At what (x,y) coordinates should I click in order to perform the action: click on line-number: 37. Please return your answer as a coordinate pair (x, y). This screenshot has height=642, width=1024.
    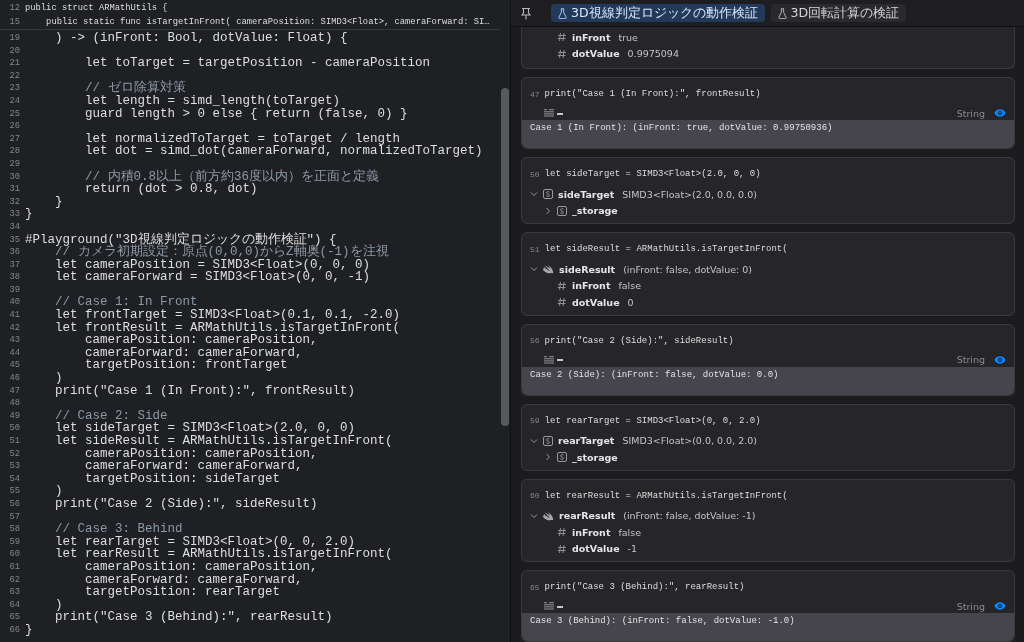
    Looking at the image, I should click on (14, 265).